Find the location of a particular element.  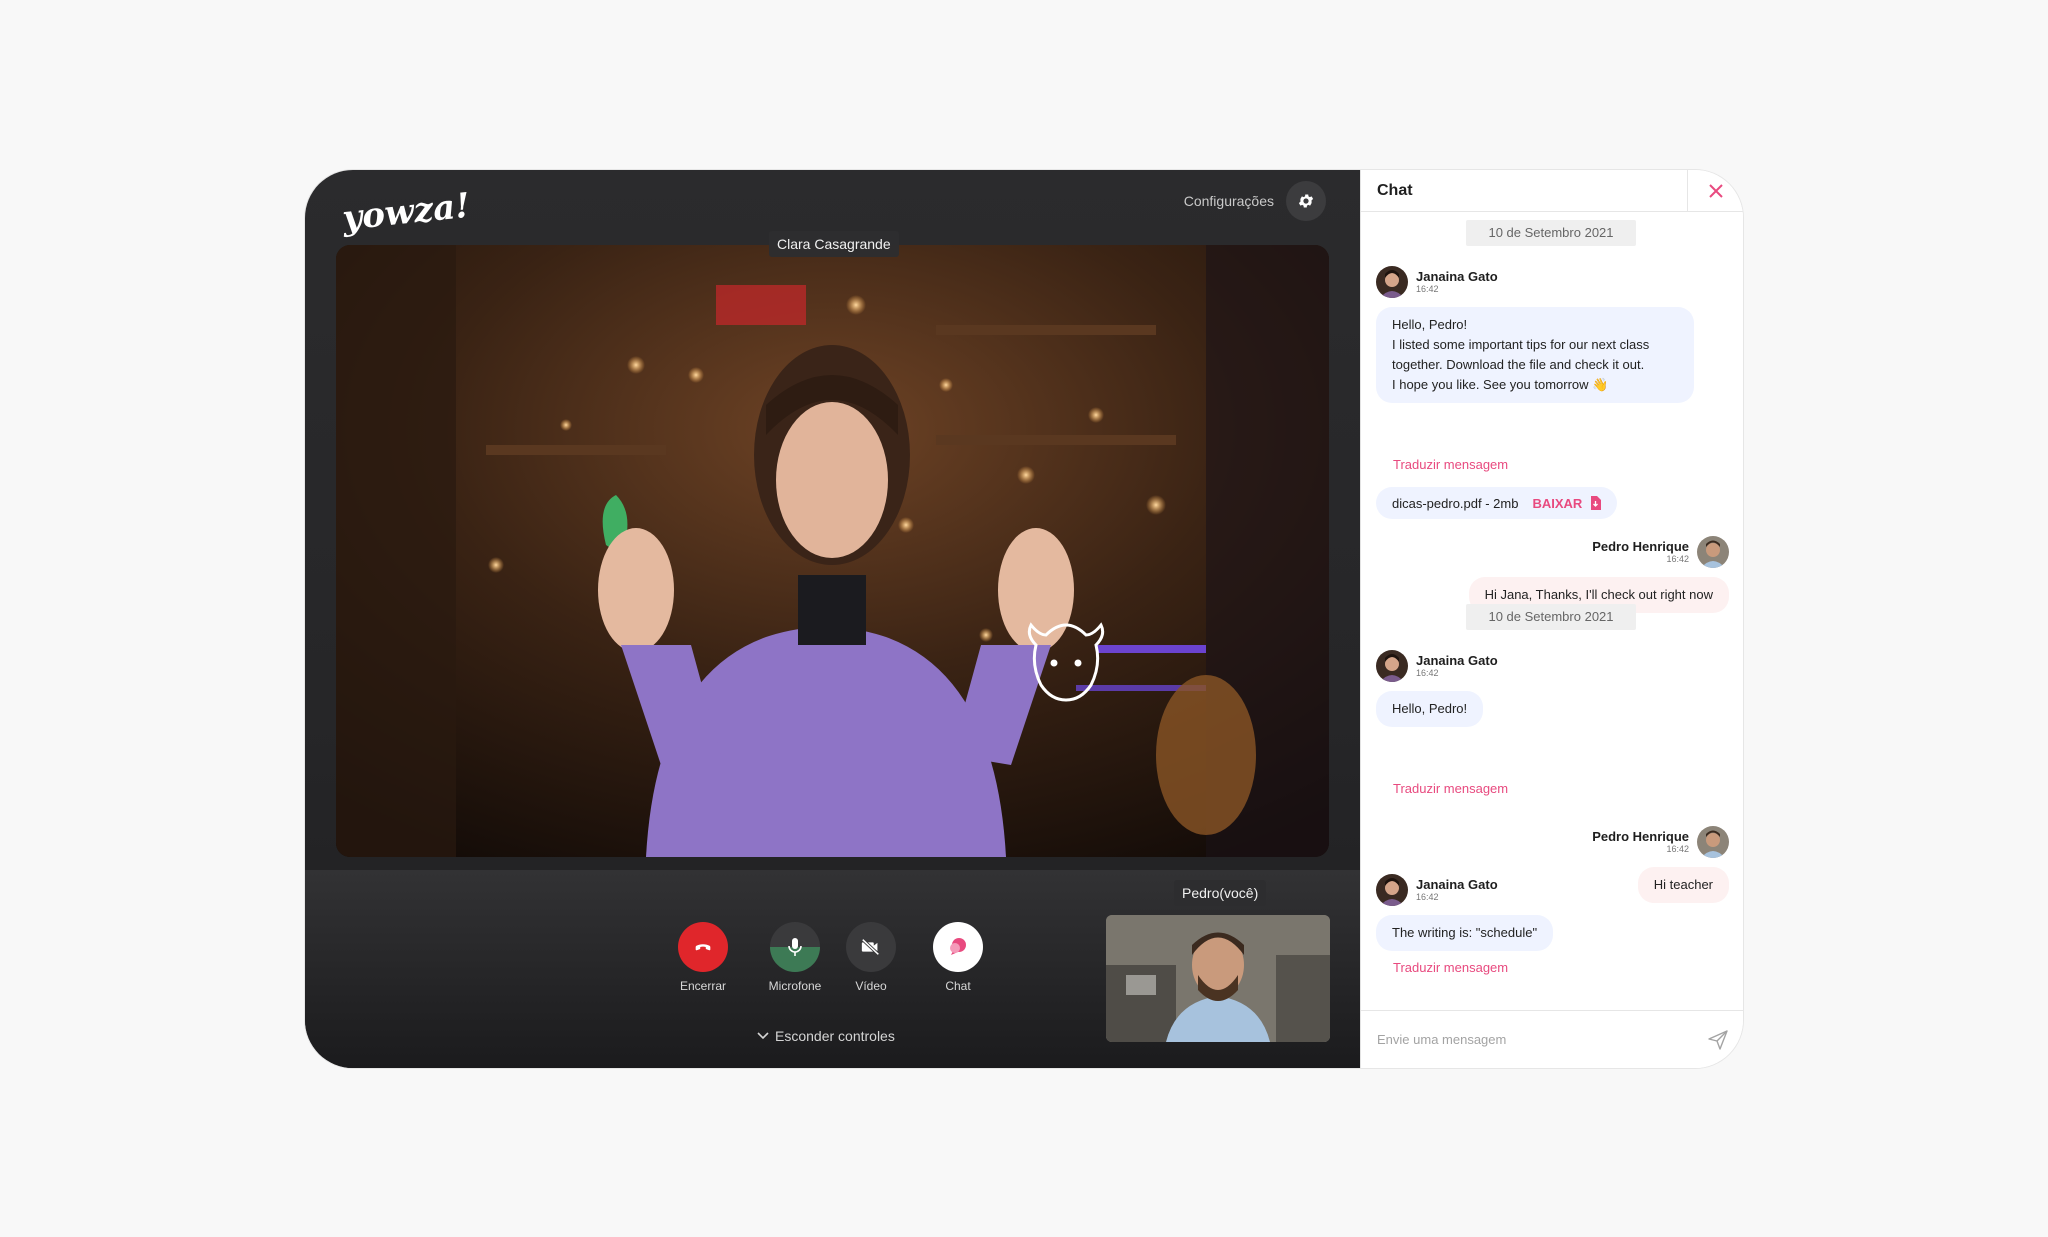

video-off-icon is located at coordinates (870, 947).